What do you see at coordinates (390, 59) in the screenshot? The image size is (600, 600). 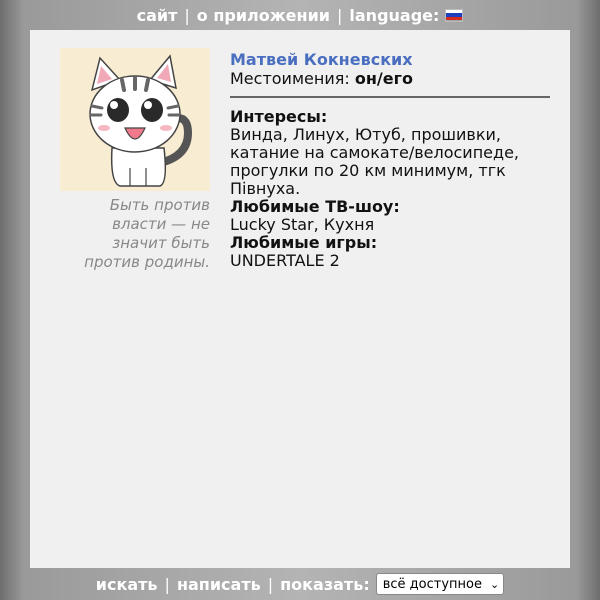 I see `profile-name: Матвей Кокневских` at bounding box center [390, 59].